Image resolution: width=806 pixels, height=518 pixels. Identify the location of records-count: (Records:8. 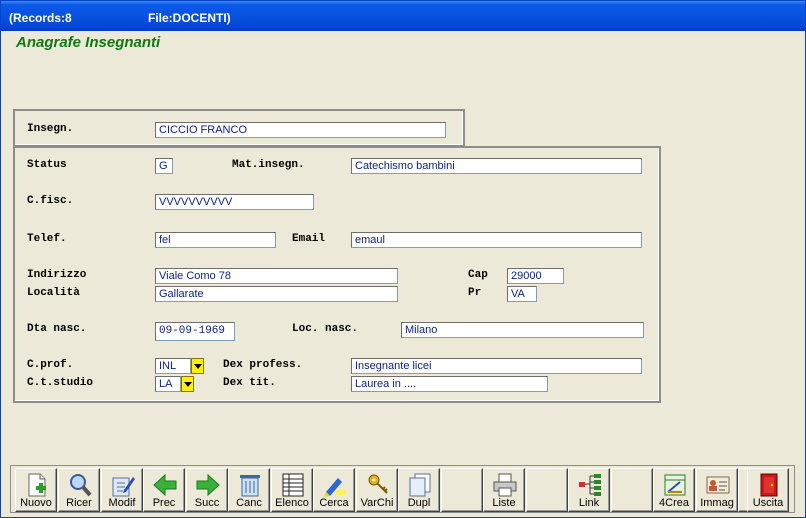
(40, 18).